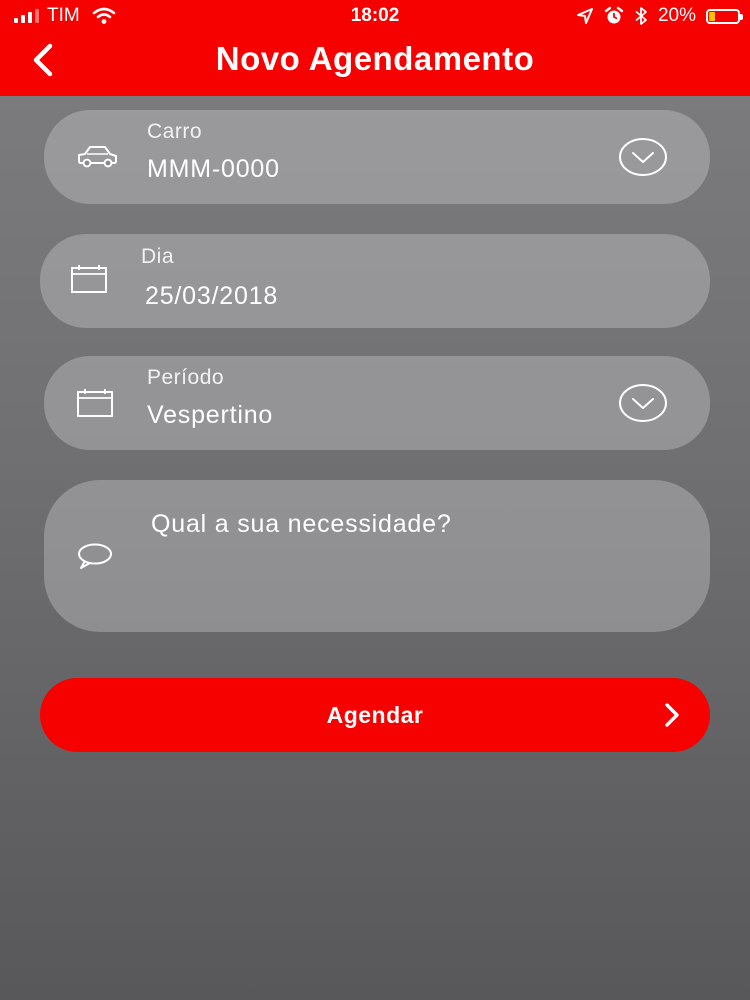 This screenshot has width=750, height=1000. Describe the element at coordinates (584, 16) in the screenshot. I see `location-arrow-icon` at that location.